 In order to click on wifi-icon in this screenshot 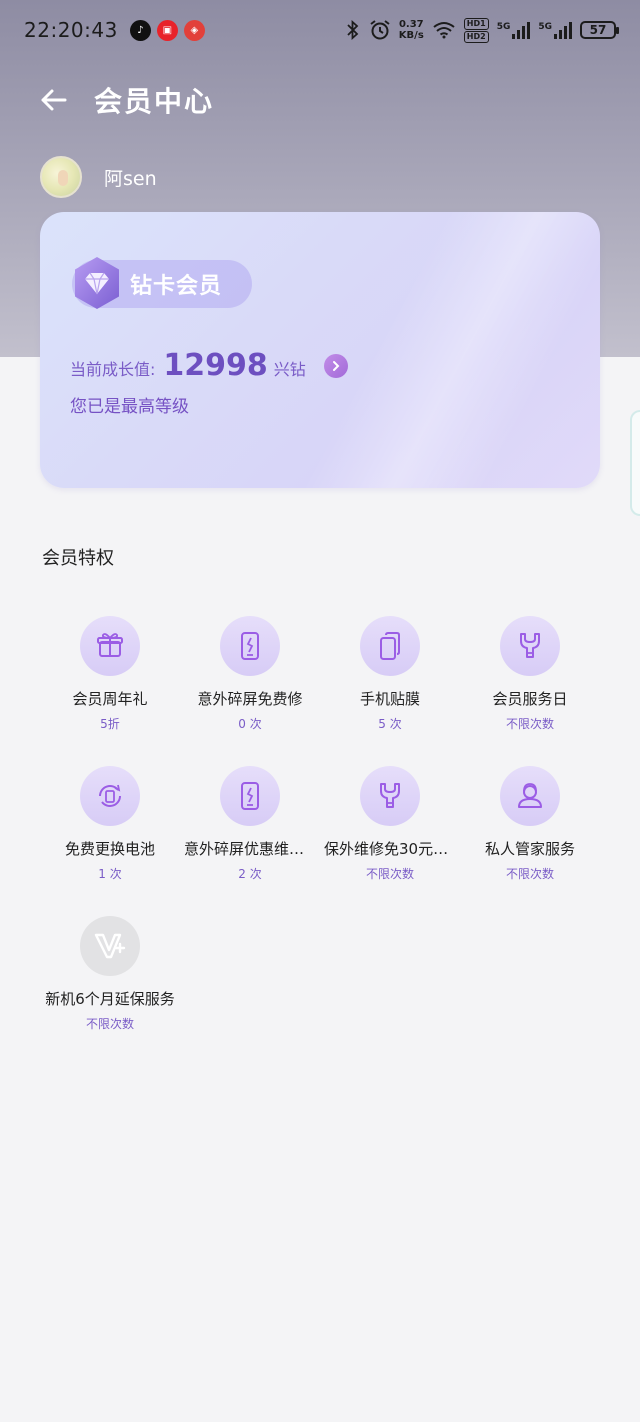, I will do `click(444, 30)`.